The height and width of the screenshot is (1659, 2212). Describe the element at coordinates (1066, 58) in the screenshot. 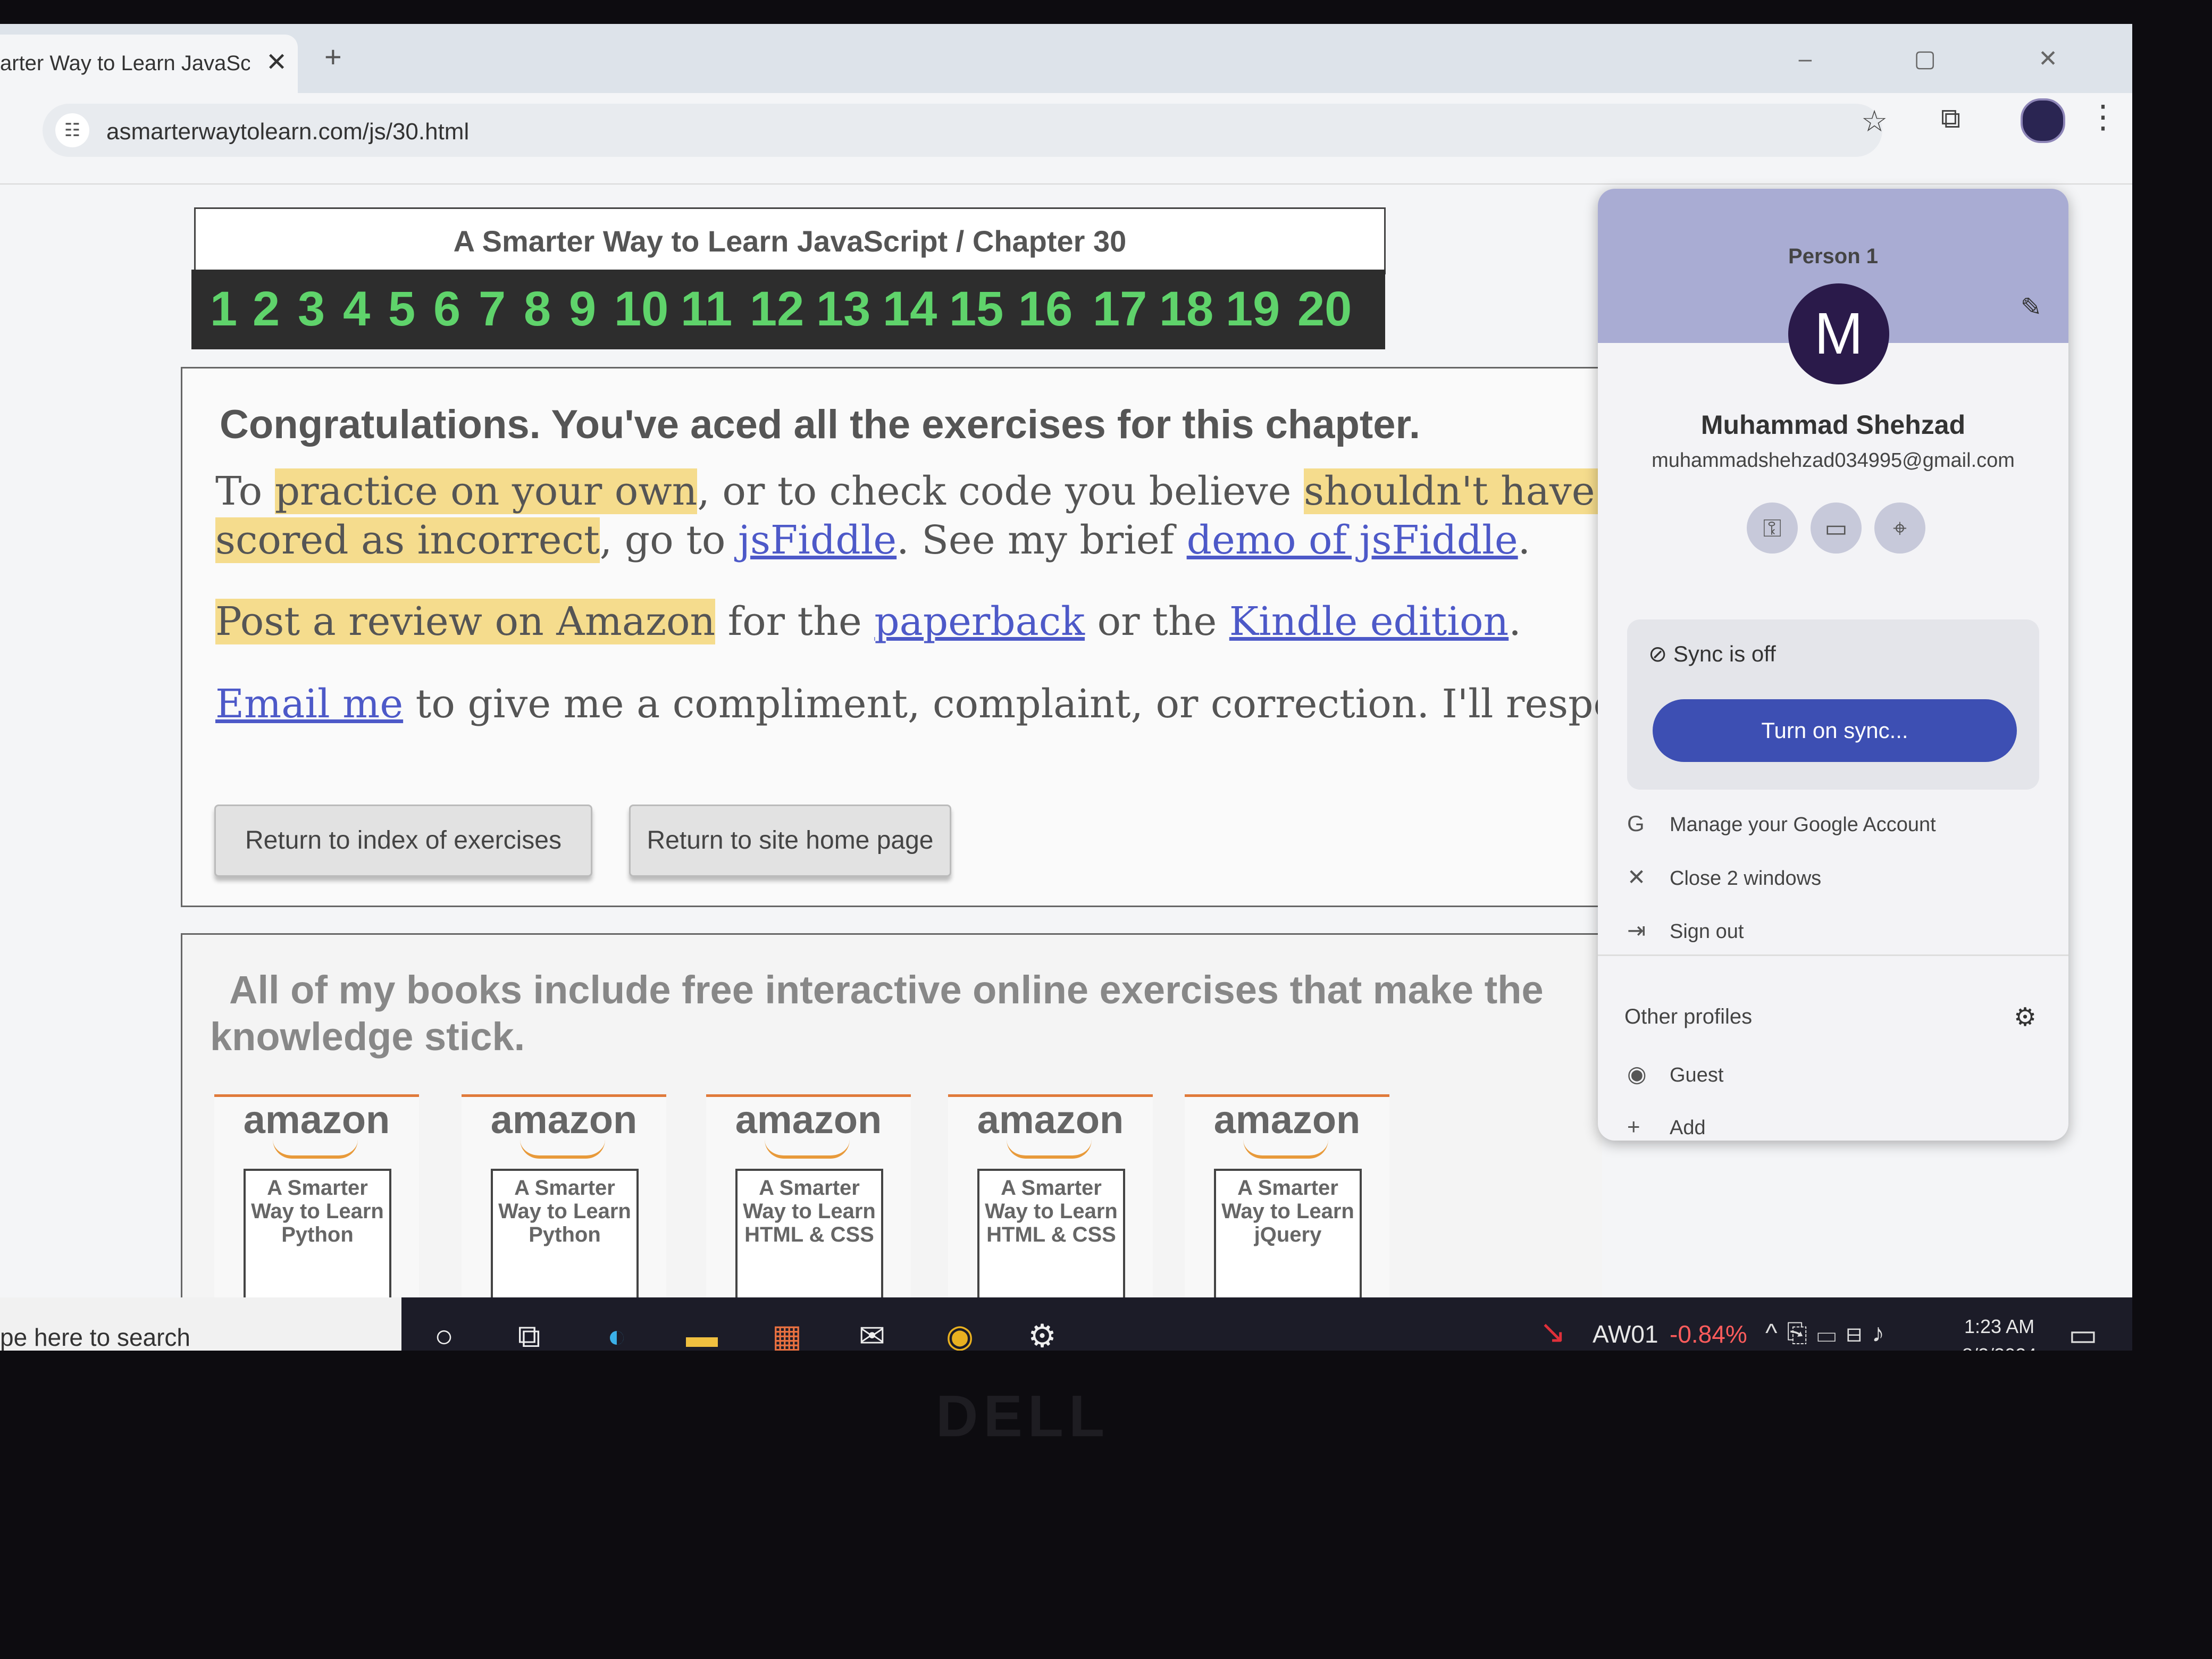

I see `tab-strip: arter Way to Learn JavaScr ✕ + – ▢ ✕` at that location.